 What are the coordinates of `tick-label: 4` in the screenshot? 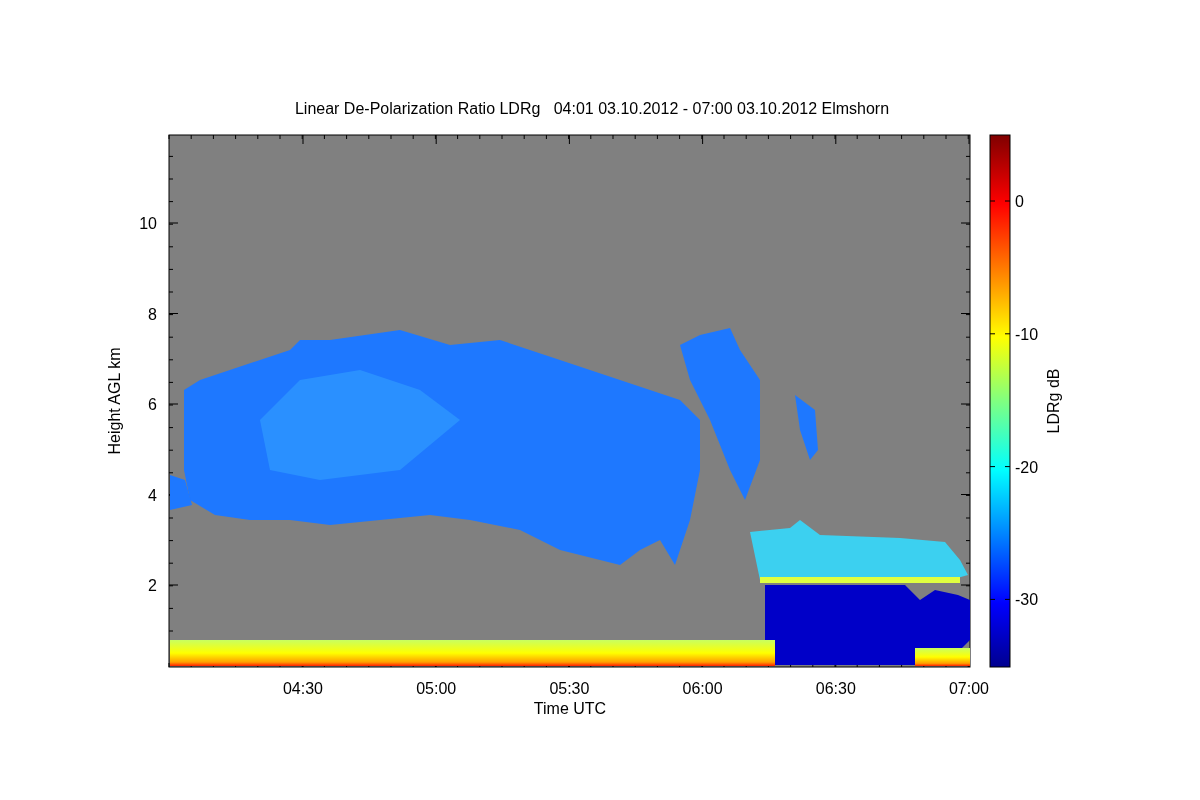 It's located at (152, 495).